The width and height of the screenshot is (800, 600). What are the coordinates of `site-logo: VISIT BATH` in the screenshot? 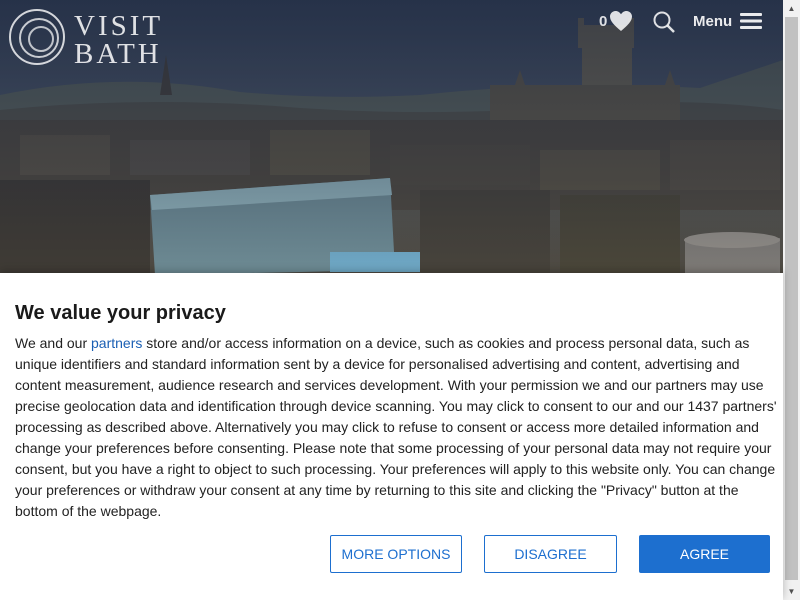 It's located at (84, 39).